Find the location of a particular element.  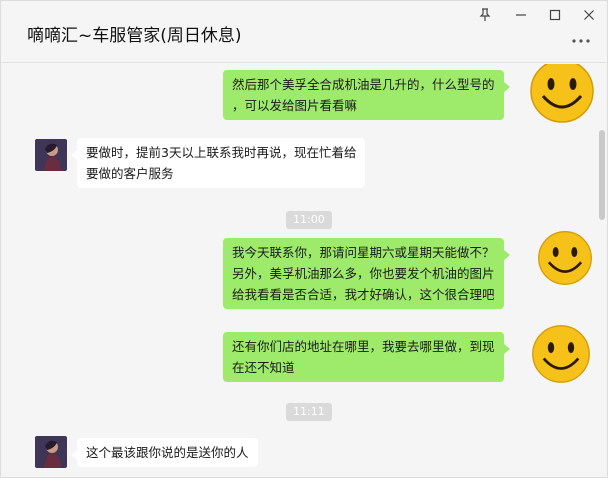

message-text-line: 在还不知道 is located at coordinates (263, 367).